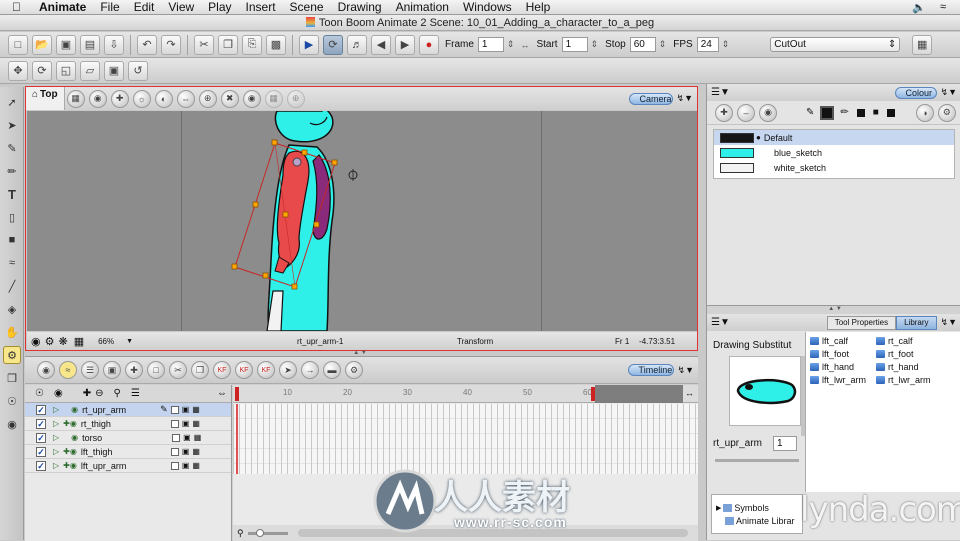  I want to click on scale-icon: ◱, so click(66, 70).